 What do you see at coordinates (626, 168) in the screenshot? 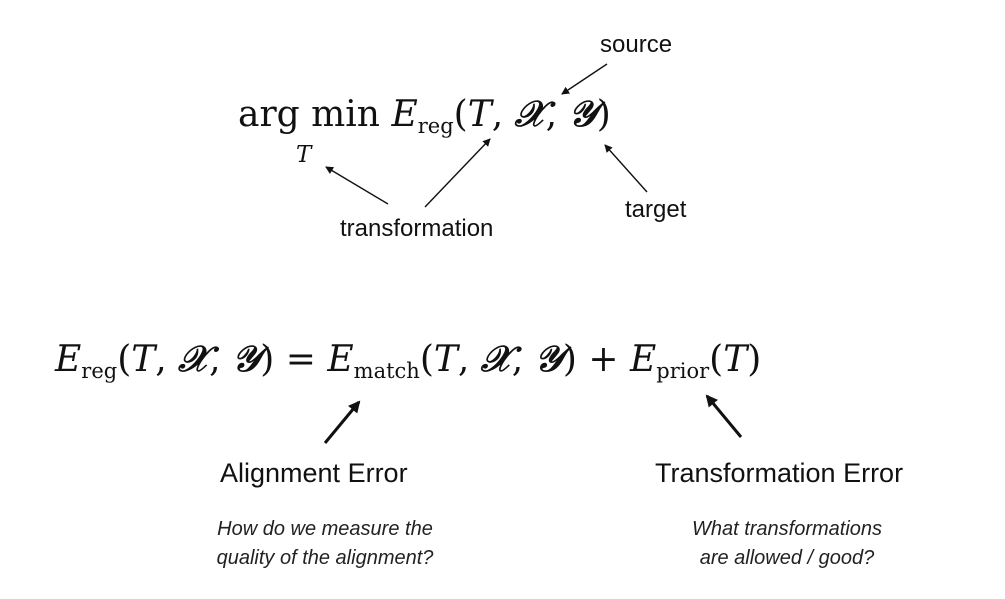
I see `target-arrow` at bounding box center [626, 168].